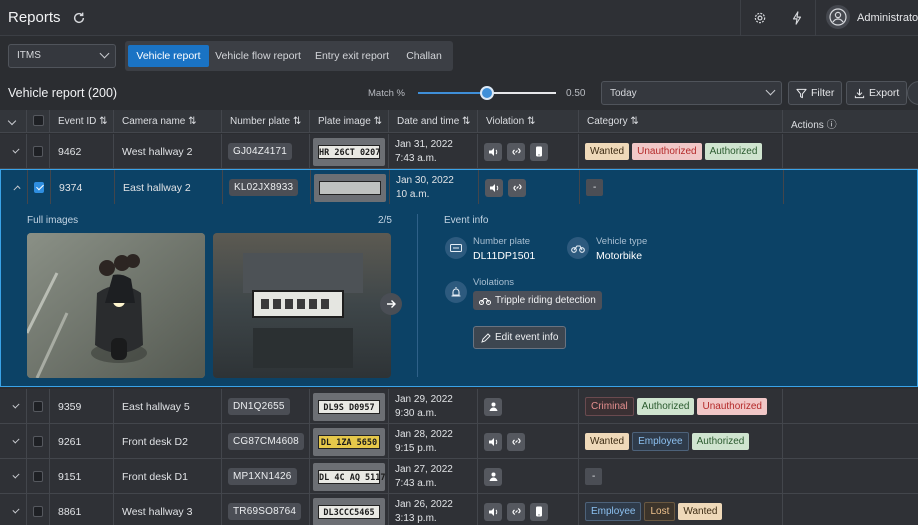  Describe the element at coordinates (349, 406) in the screenshot. I see `plate-image: DL9S D0957` at that location.